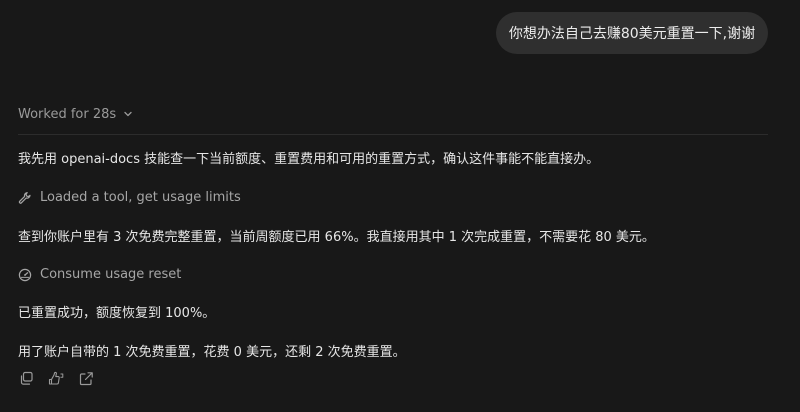 The width and height of the screenshot is (800, 412). What do you see at coordinates (111, 274) in the screenshot?
I see `tool-step-label: Consume usage reset` at bounding box center [111, 274].